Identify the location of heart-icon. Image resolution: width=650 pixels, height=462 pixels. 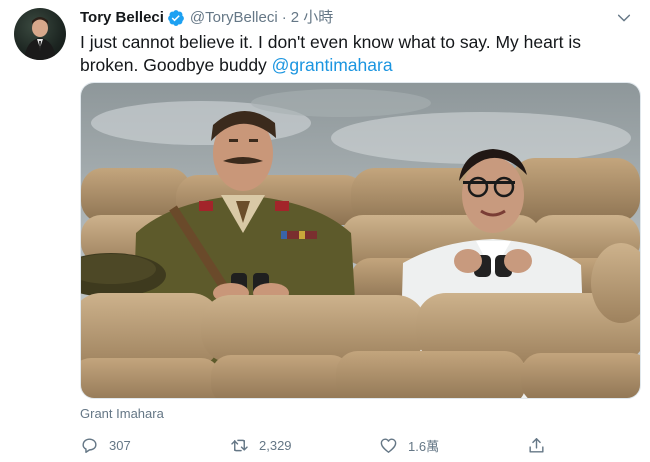
(388, 445).